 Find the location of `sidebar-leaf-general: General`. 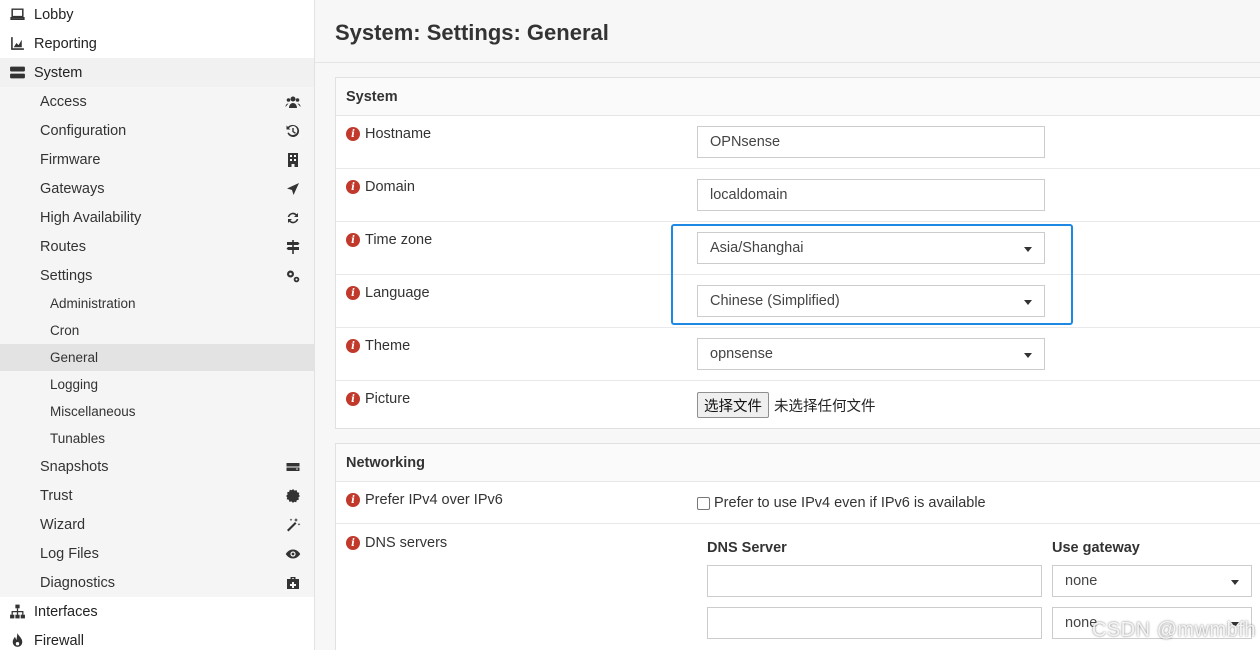

sidebar-leaf-general: General is located at coordinates (157, 357).